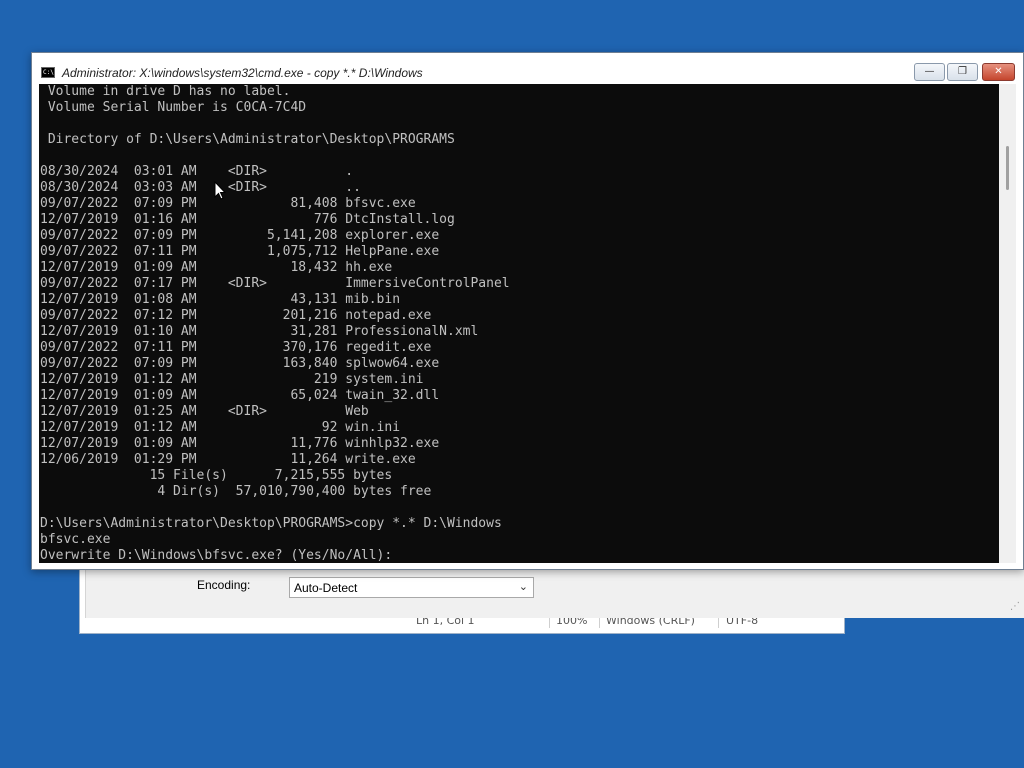  What do you see at coordinates (220, 190) in the screenshot?
I see `mouse-cursor-icon` at bounding box center [220, 190].